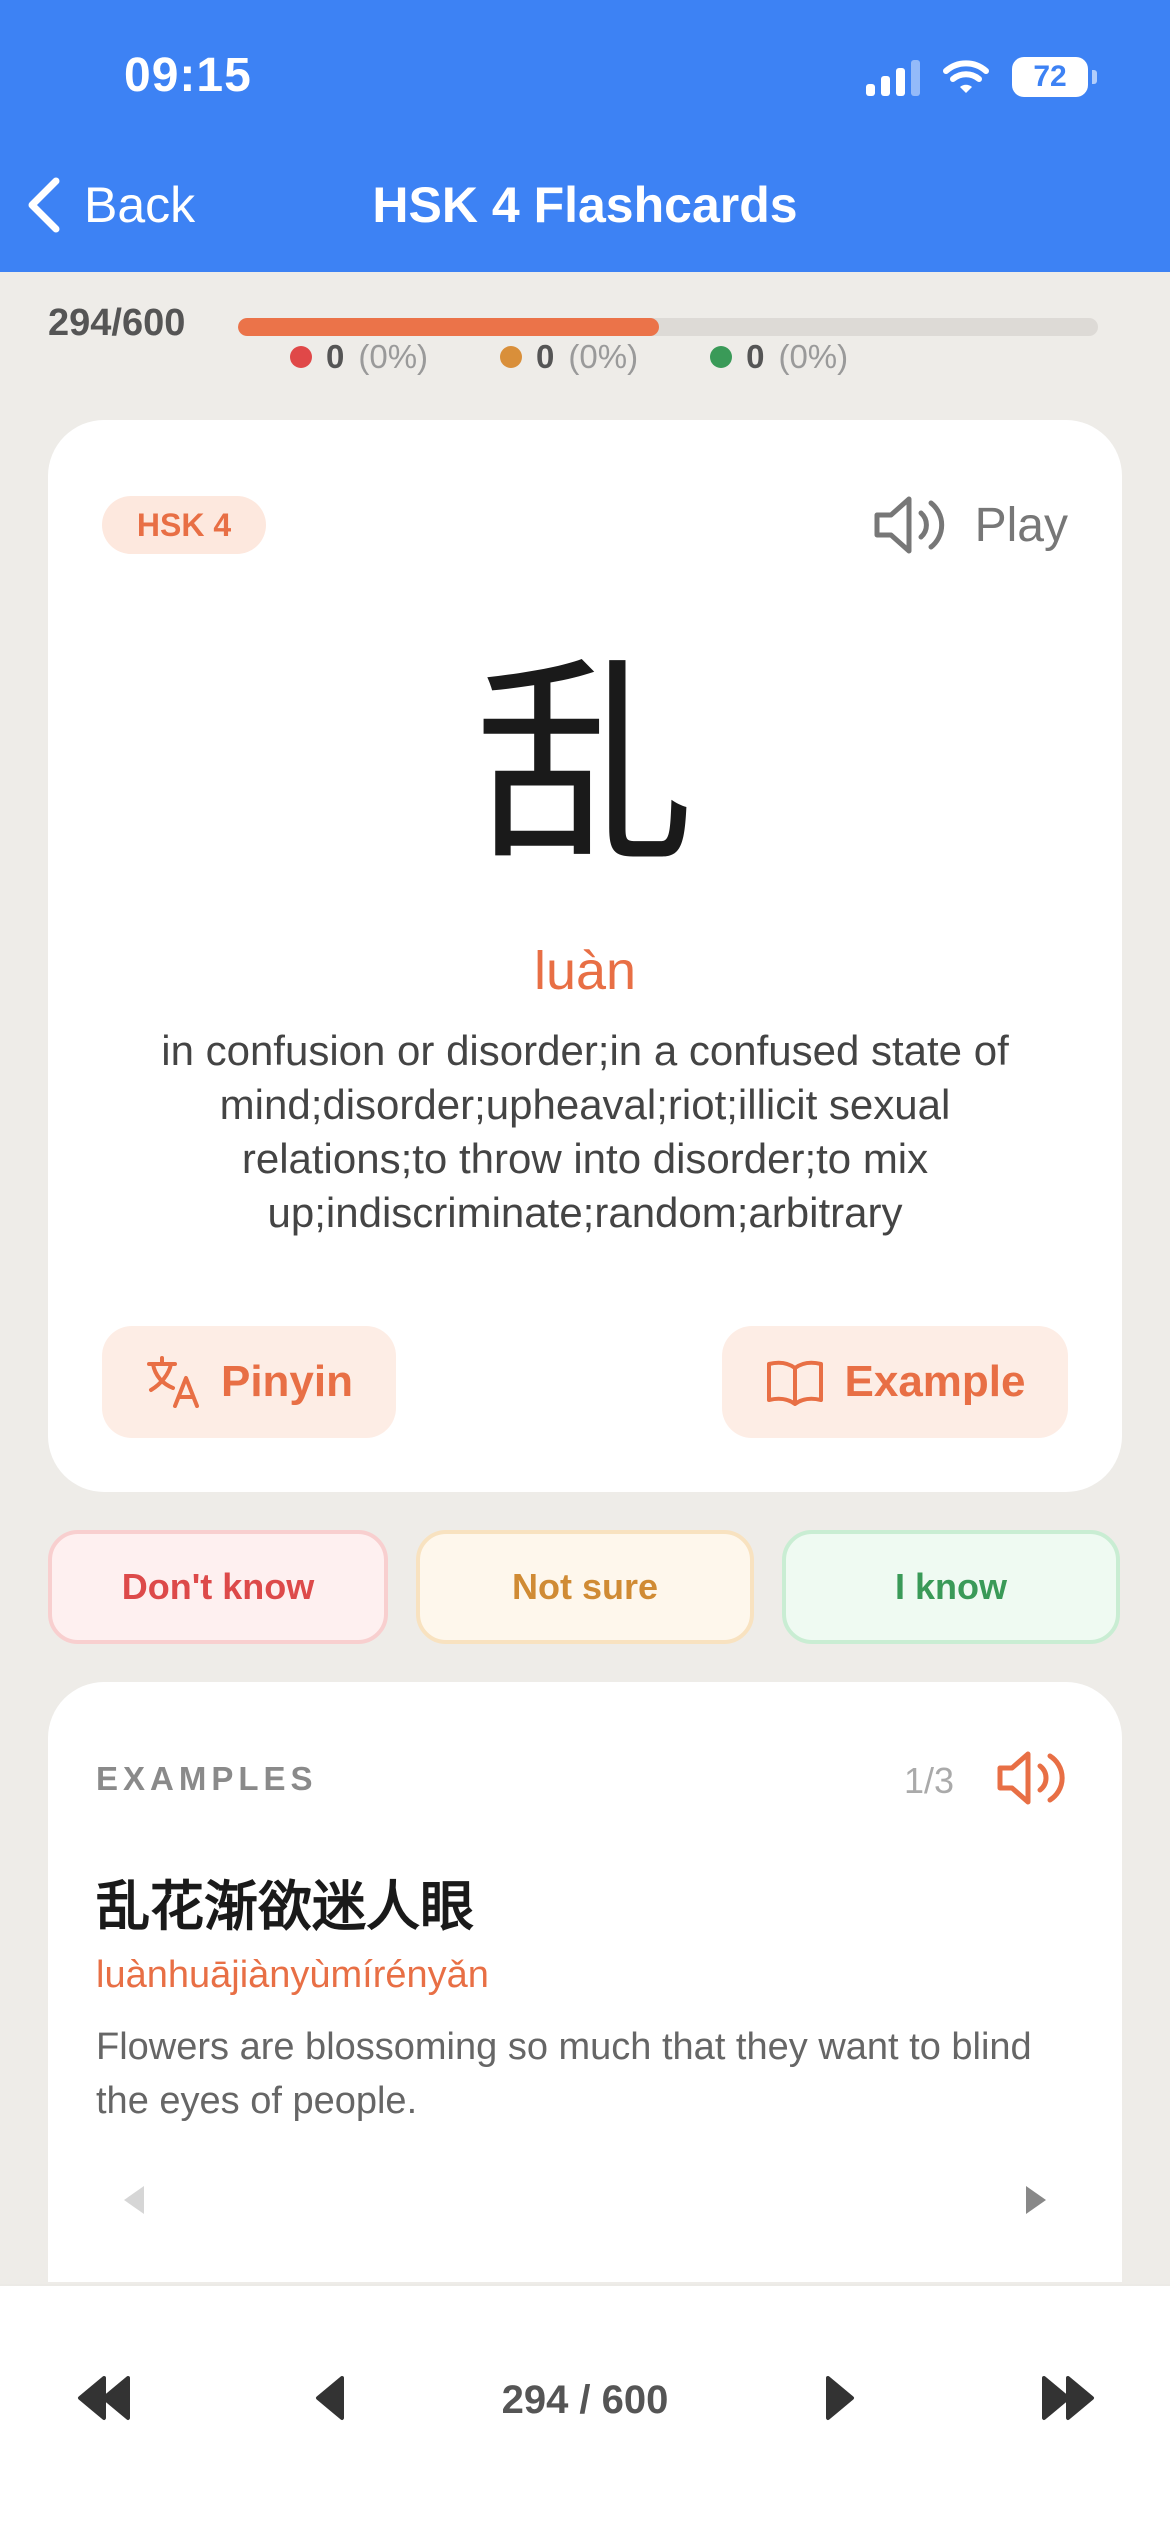  Describe the element at coordinates (117, 323) in the screenshot. I see `progress-count: 294/600` at that location.